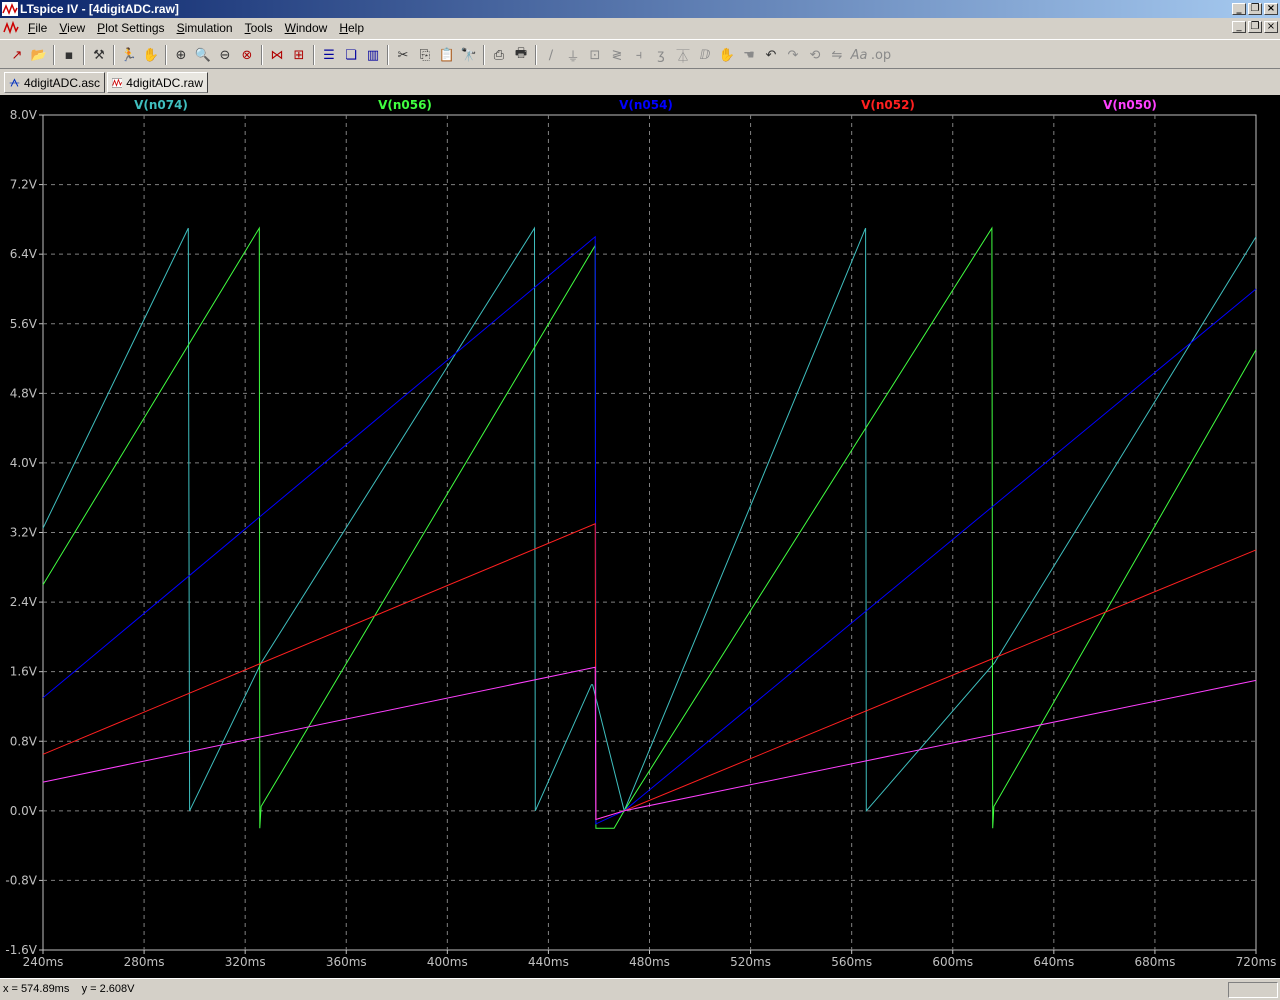  I want to click on window-title: LTspice IV - [4digitADC.raw], so click(99, 9).